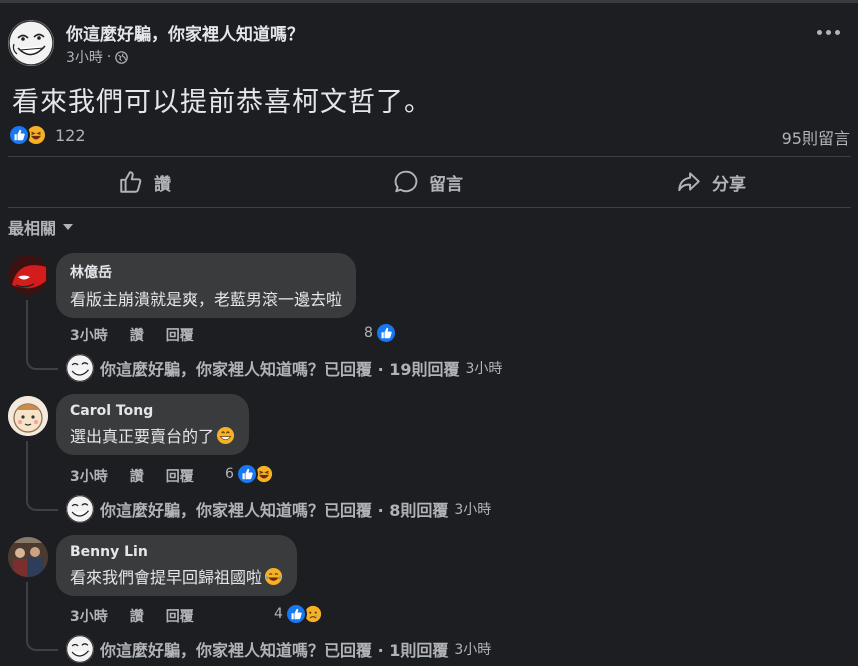  I want to click on comment-text: 看版主崩潰就是爽，老藍男滾一邊去啦, so click(206, 298).